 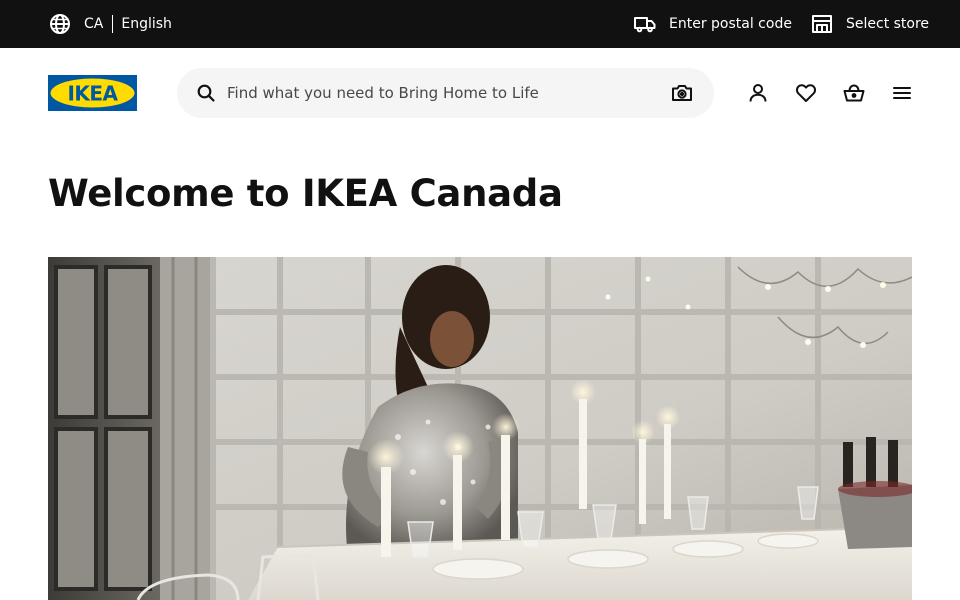 What do you see at coordinates (806, 93) in the screenshot?
I see `heart-icon` at bounding box center [806, 93].